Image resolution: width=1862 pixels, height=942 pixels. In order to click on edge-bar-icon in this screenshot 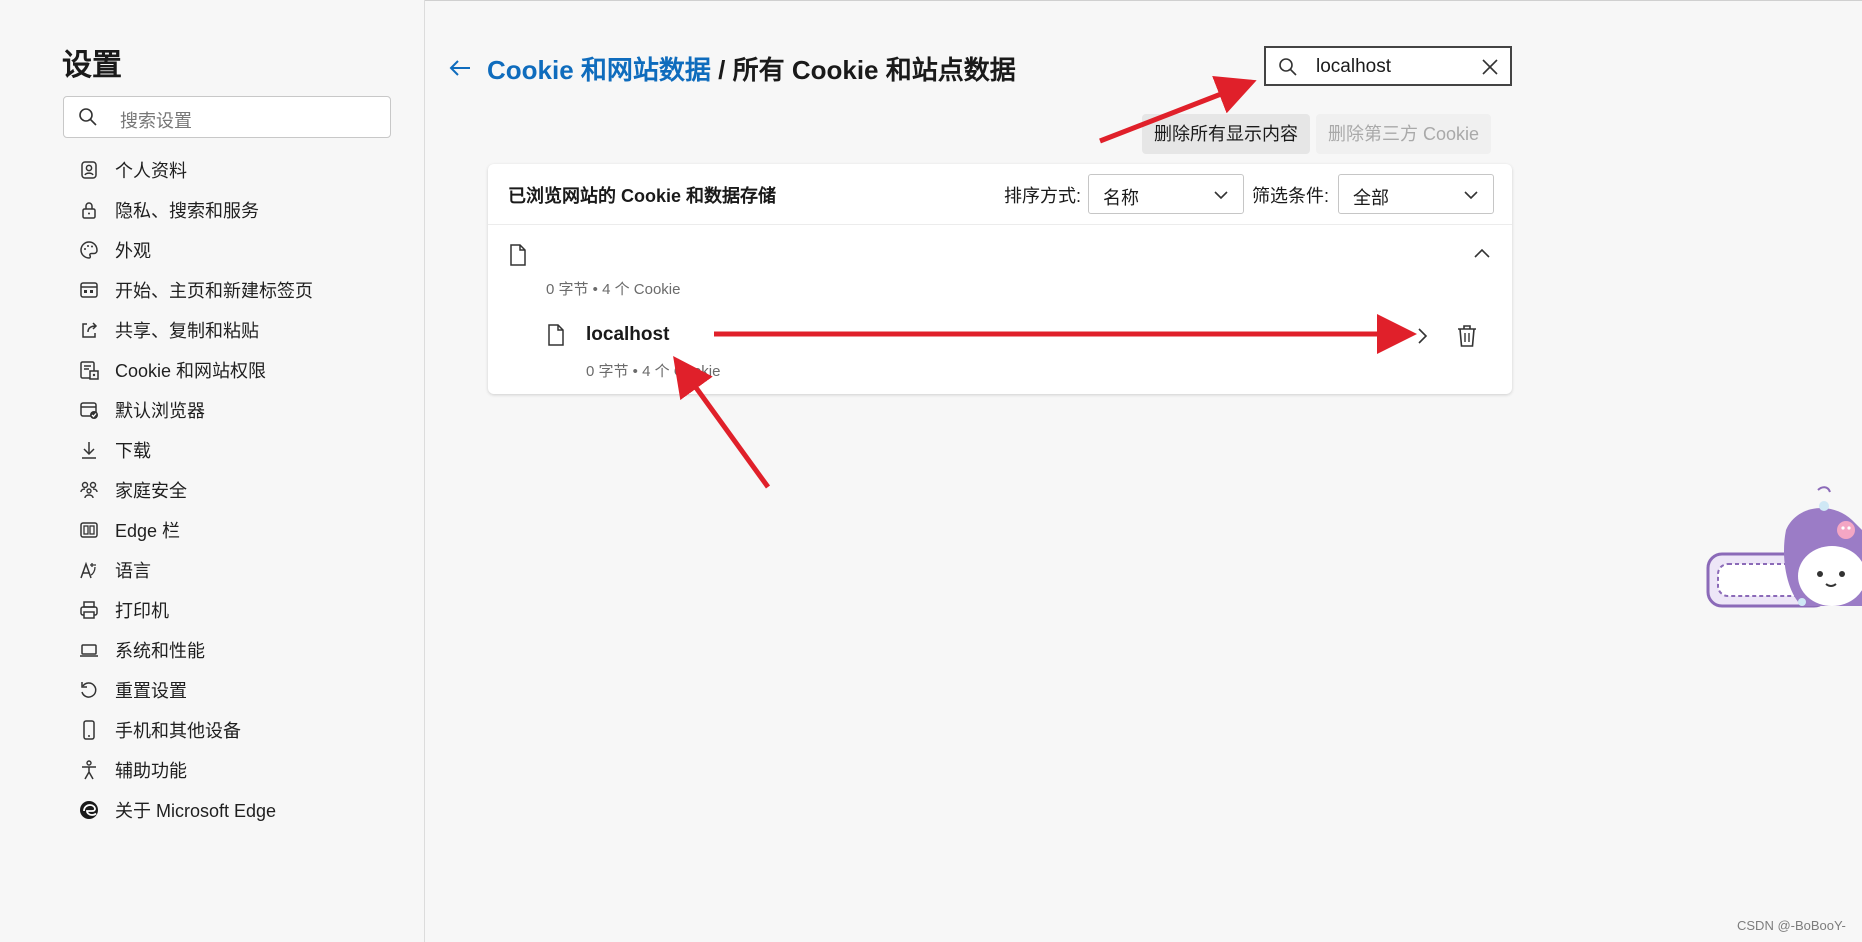, I will do `click(89, 530)`.